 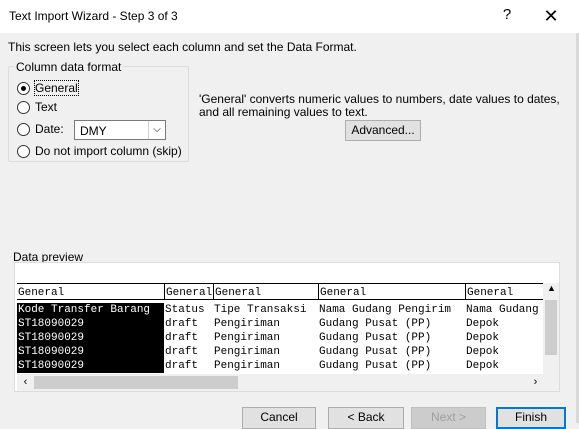 I want to click on radio-general-dot, so click(x=23, y=88).